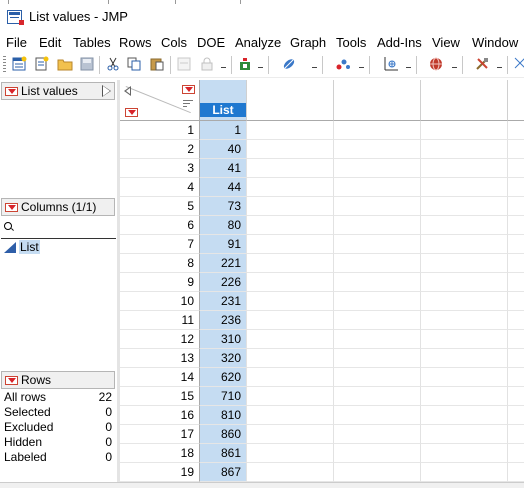  I want to click on row-number: 15, so click(160, 396).